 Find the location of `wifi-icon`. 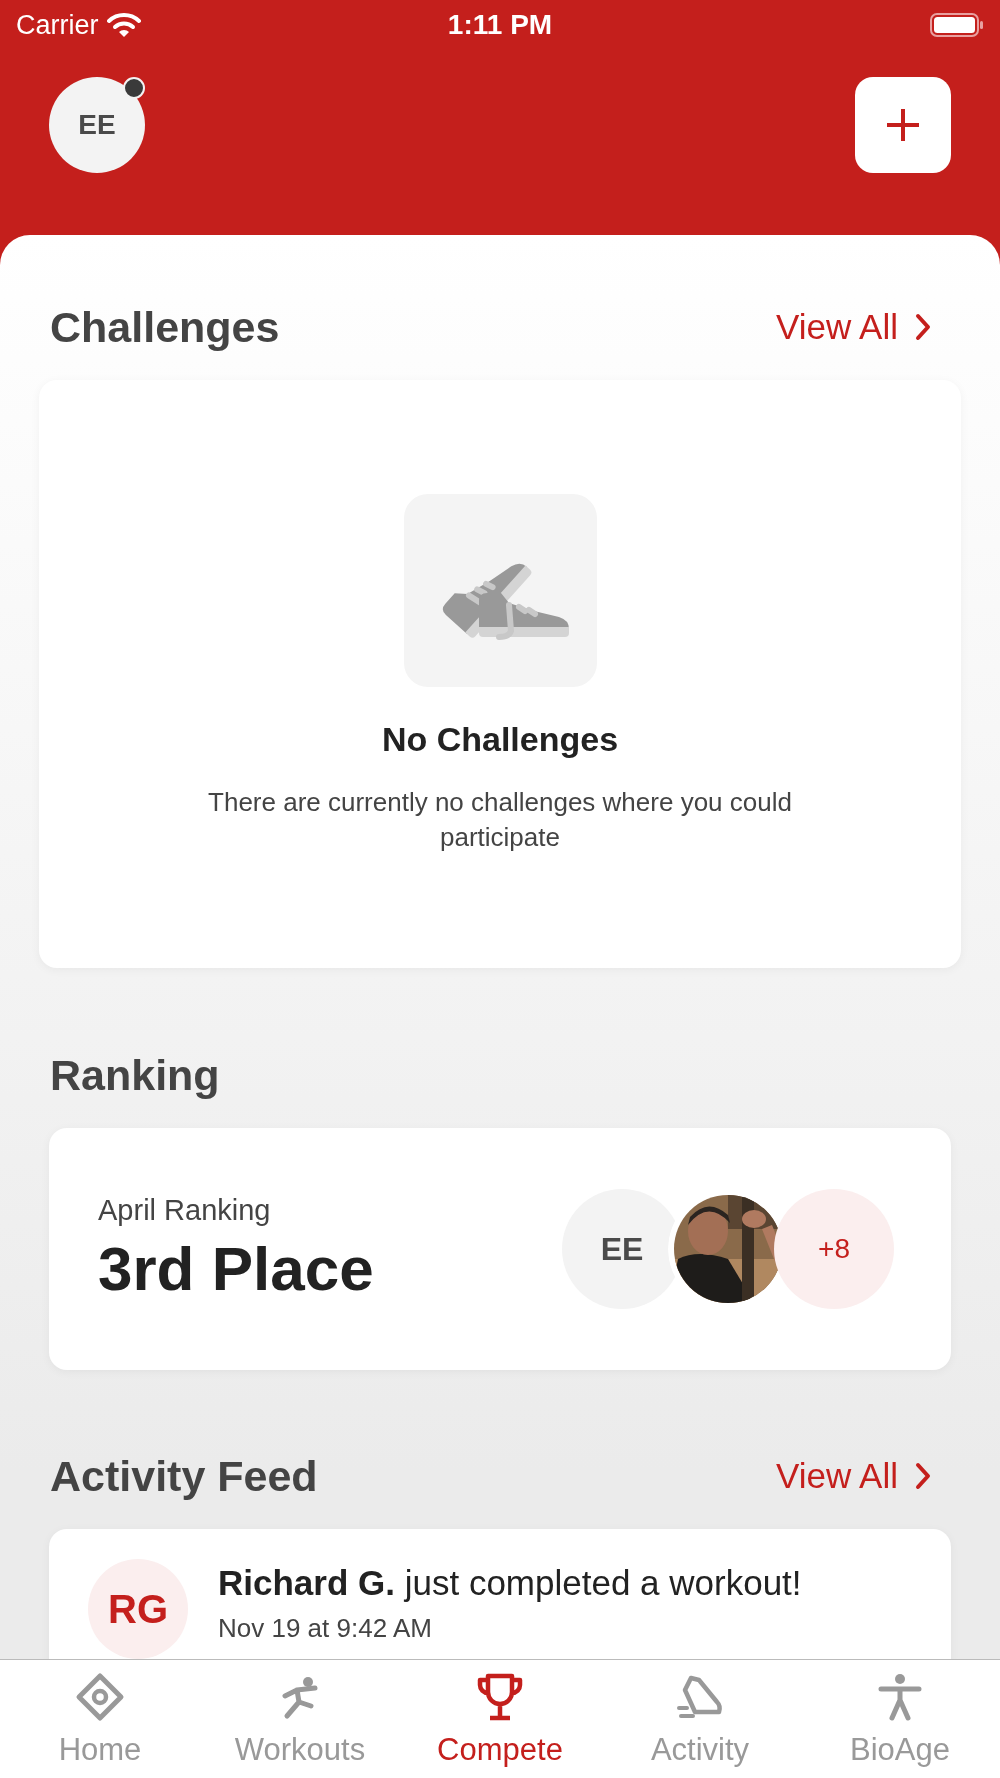

wifi-icon is located at coordinates (123, 25).